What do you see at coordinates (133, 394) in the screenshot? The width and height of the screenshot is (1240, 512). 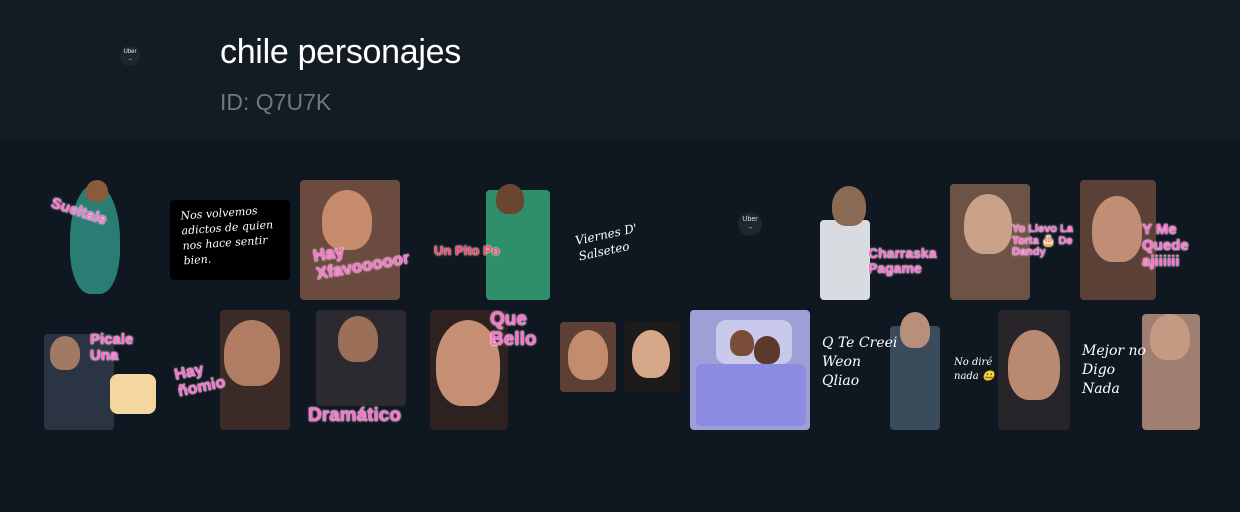 I see `cake-icon` at bounding box center [133, 394].